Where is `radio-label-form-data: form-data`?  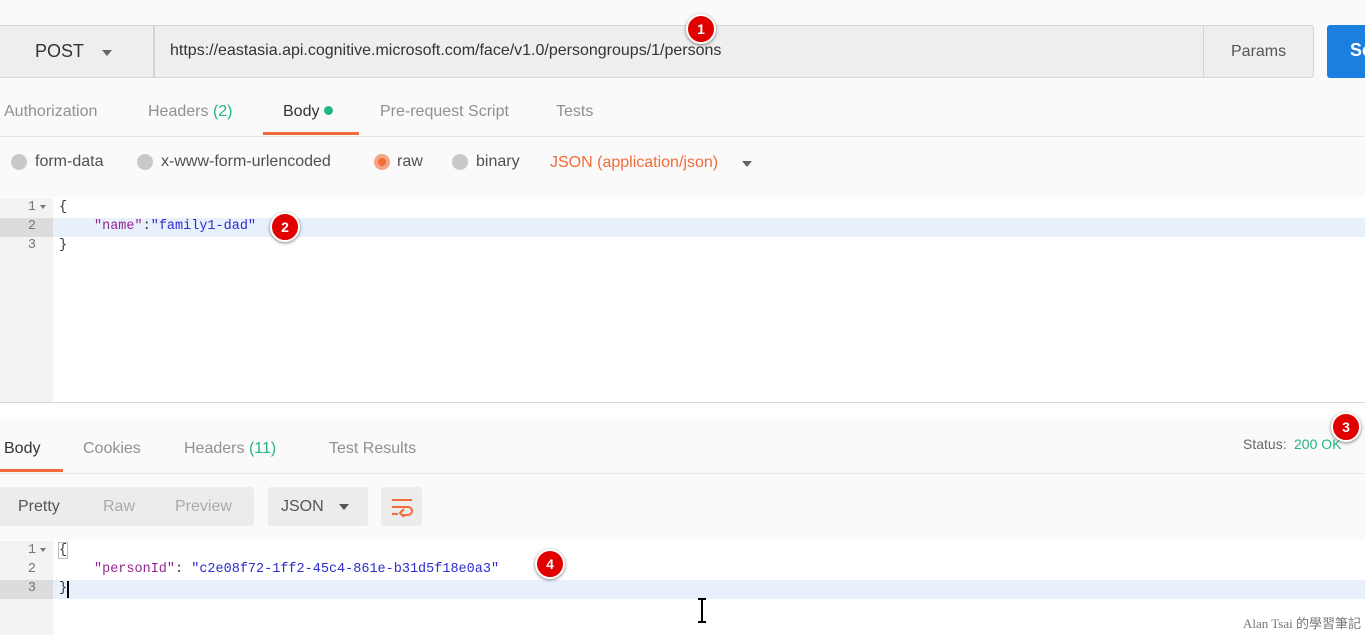 radio-label-form-data: form-data is located at coordinates (69, 162).